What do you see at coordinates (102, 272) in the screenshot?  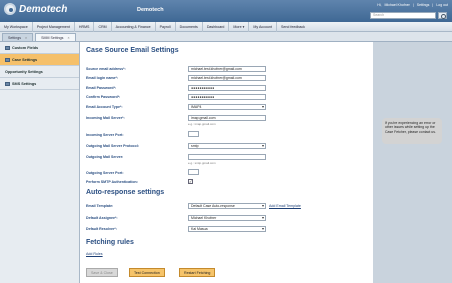 I see `save-close-button: Save & Close` at bounding box center [102, 272].